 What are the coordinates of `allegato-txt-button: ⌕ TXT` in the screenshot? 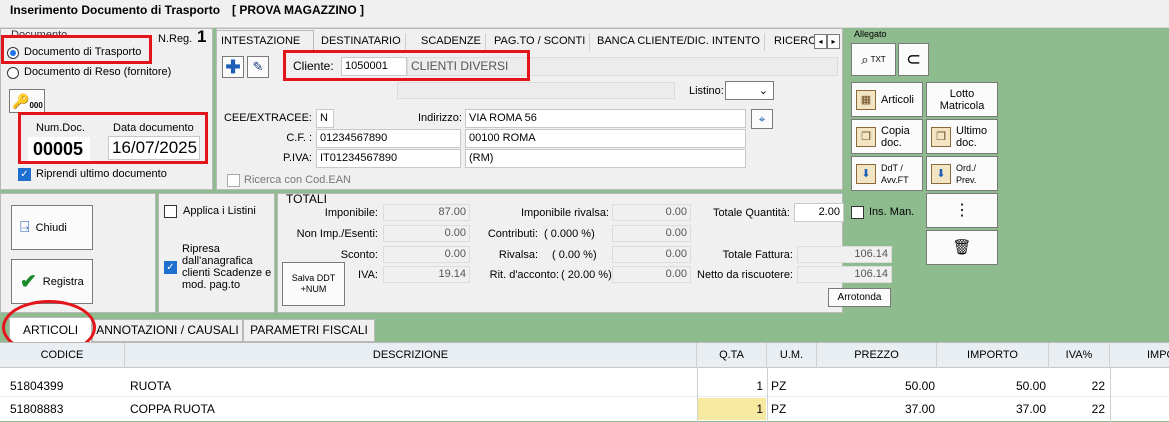 It's located at (873, 59).